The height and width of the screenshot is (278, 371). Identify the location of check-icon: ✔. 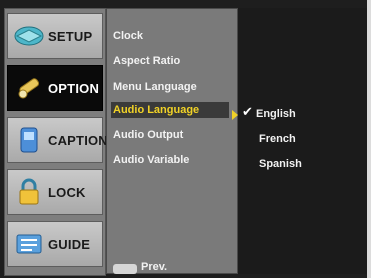
(247, 112).